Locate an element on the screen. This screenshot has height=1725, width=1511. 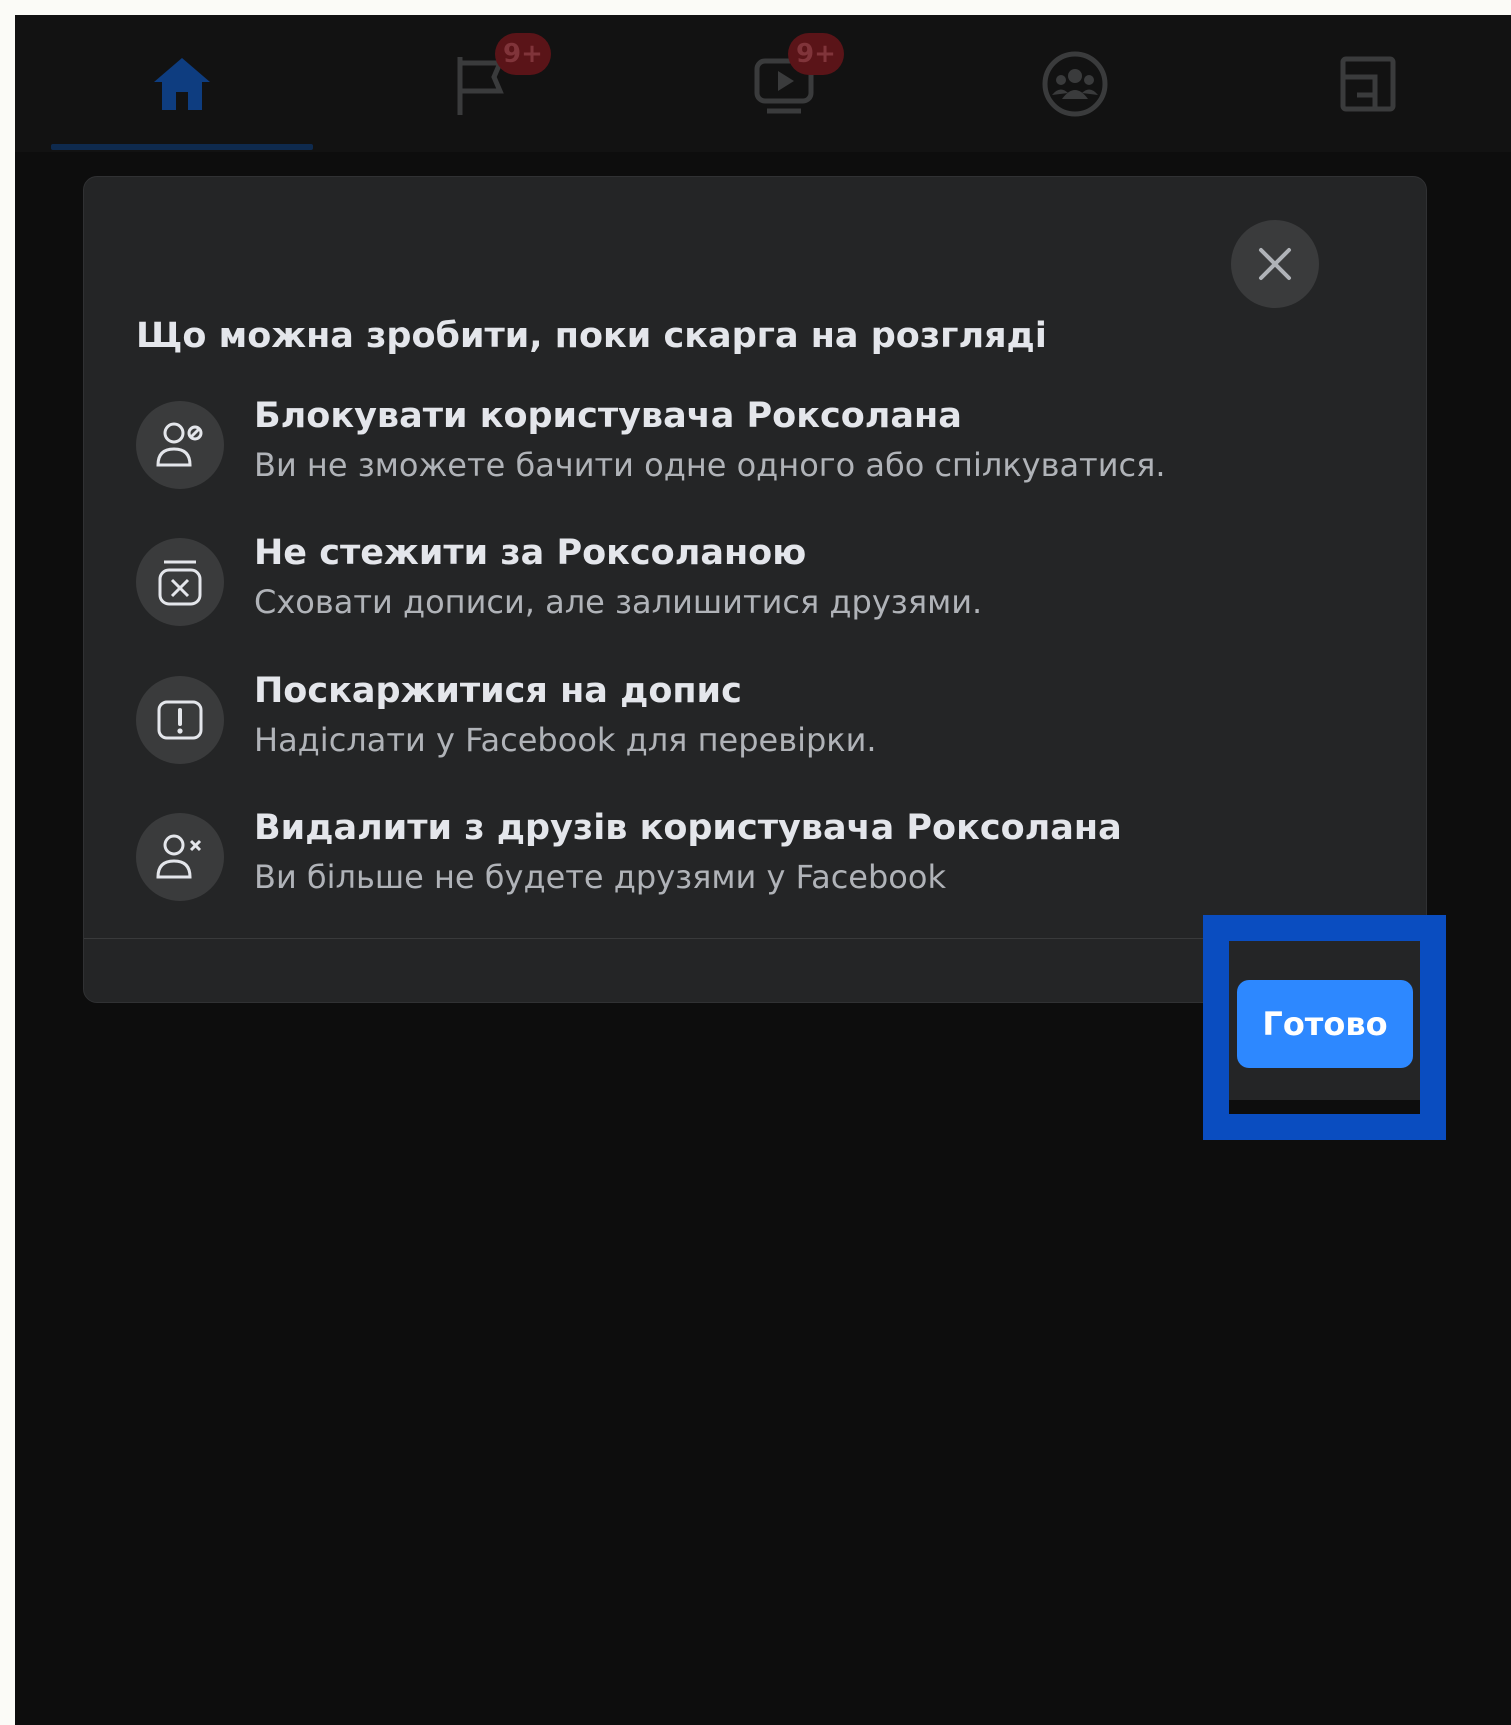
gaming-icon is located at coordinates (1368, 83).